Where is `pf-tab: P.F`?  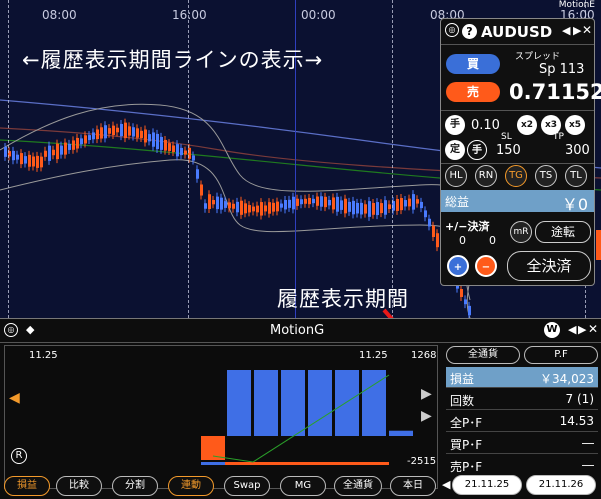 pf-tab: P.F is located at coordinates (561, 355).